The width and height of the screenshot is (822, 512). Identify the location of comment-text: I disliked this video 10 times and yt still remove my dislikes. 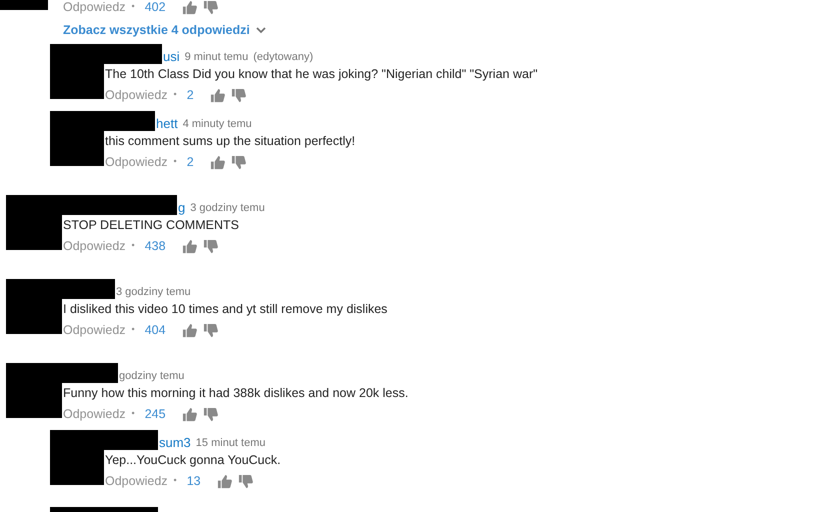
(225, 309).